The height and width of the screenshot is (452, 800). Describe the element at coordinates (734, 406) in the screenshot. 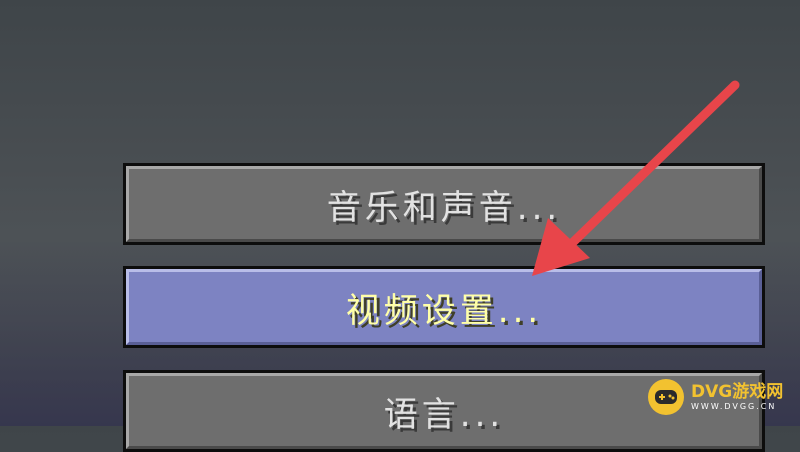

I see `watermark-domain: WWW.DVGG.CN` at that location.